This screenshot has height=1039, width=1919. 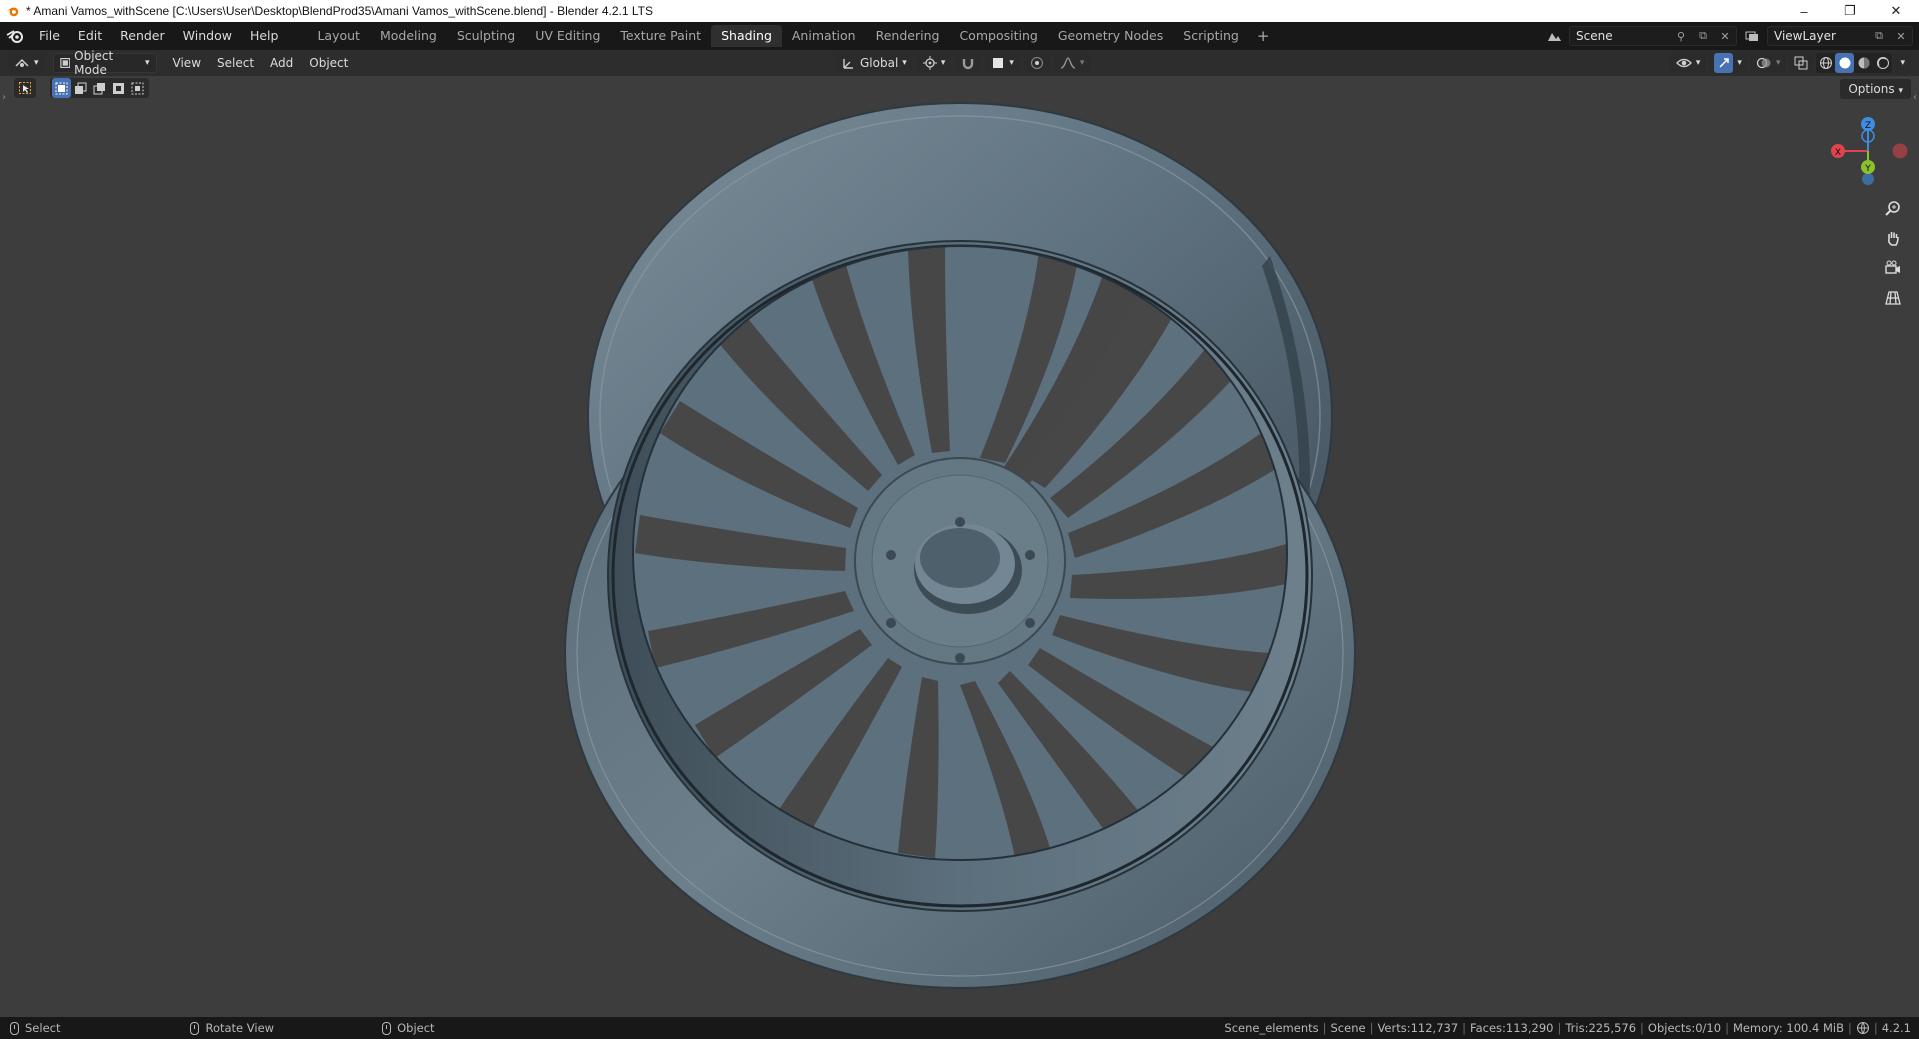 I want to click on proportional-falloff-dropdown: ▾, so click(x=1072, y=63).